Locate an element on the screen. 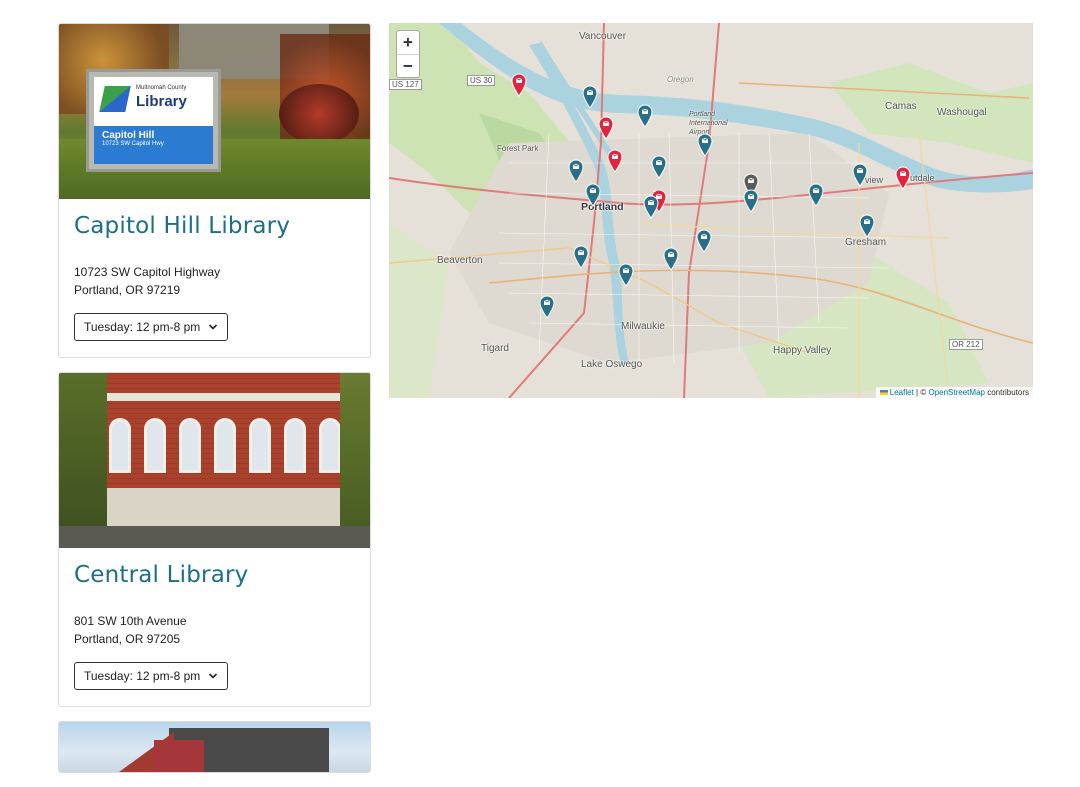  map-label: Forest Park is located at coordinates (518, 148).